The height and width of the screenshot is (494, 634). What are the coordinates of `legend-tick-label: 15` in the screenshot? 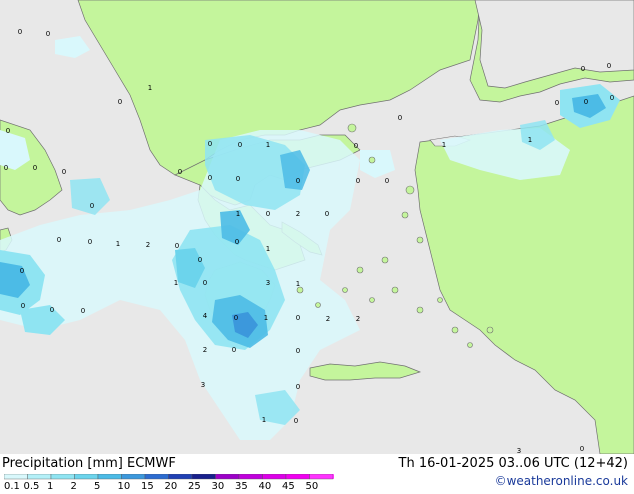 It's located at (147, 485).